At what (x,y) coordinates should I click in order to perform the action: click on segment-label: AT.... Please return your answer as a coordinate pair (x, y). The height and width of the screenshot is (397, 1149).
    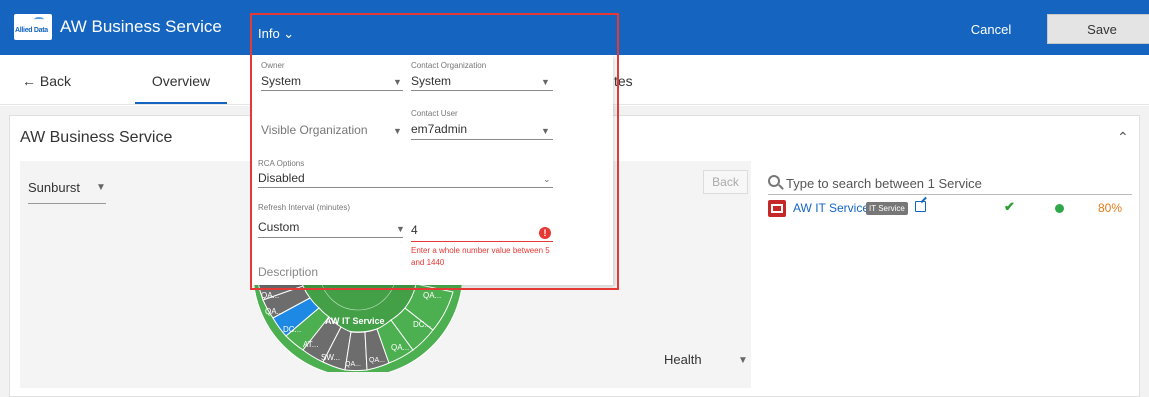
    Looking at the image, I should click on (310, 344).